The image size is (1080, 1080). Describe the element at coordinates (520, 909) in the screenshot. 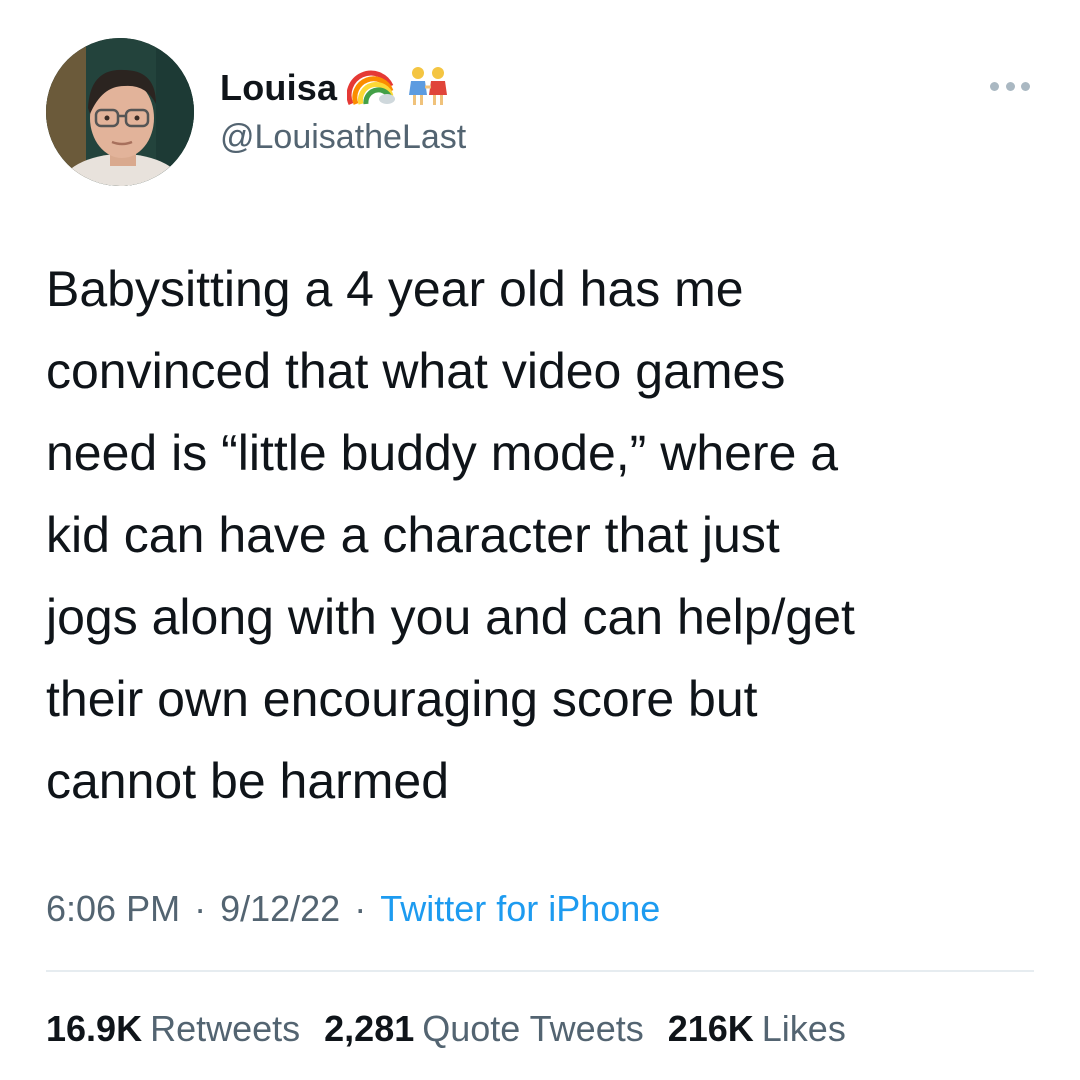

I see `tweet-source-link: Twitter for iPhone` at that location.